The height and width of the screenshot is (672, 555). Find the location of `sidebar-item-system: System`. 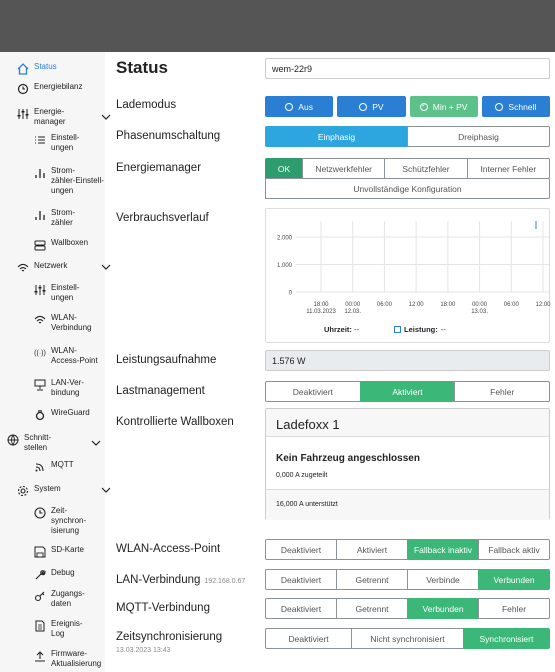

sidebar-item-system: System is located at coordinates (68, 491).